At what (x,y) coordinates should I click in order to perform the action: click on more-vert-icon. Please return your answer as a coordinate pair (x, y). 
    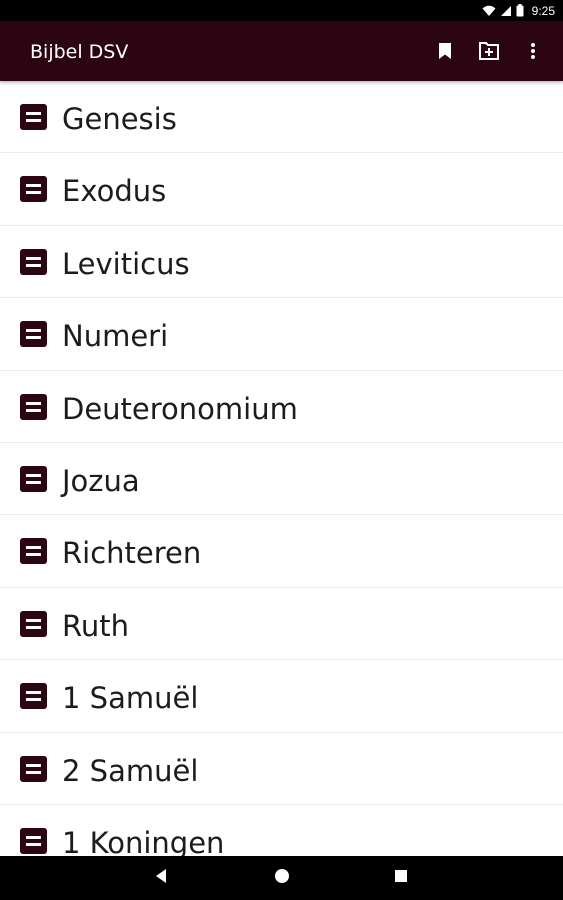
    Looking at the image, I should click on (533, 51).